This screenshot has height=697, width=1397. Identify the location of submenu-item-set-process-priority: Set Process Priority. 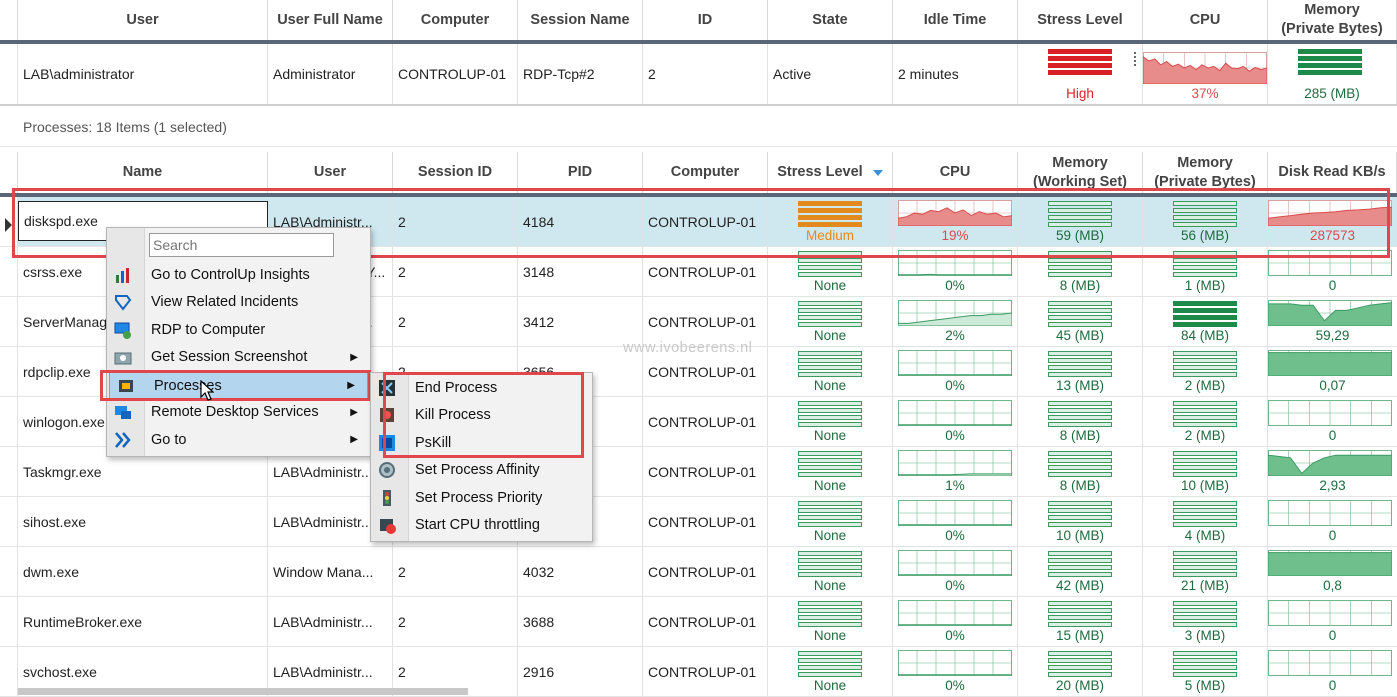
(481, 497).